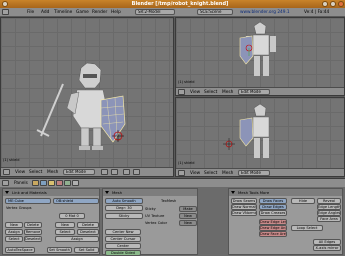  What do you see at coordinates (116, 12) in the screenshot?
I see `menu-help: Help` at bounding box center [116, 12].